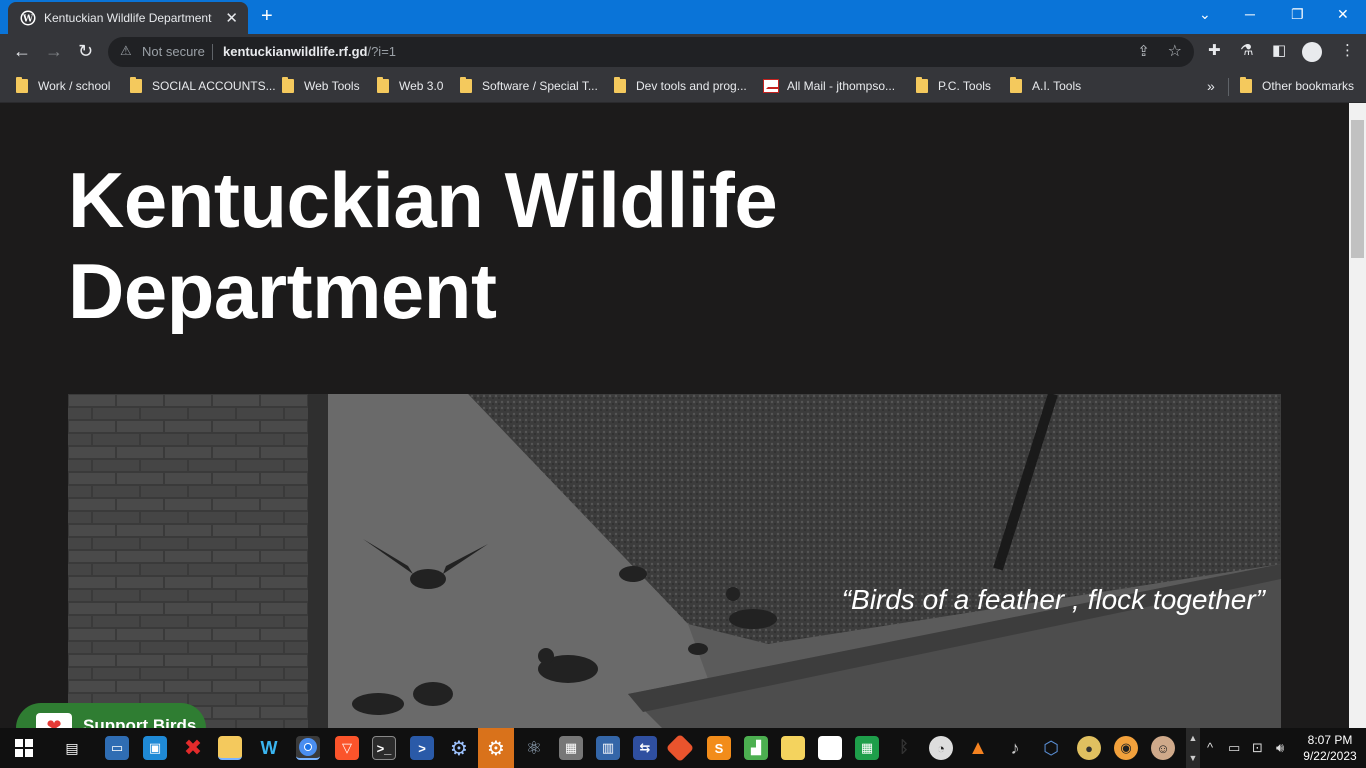 The image size is (1366, 768). Describe the element at coordinates (978, 748) in the screenshot. I see `vlc-icon: ▲` at that location.